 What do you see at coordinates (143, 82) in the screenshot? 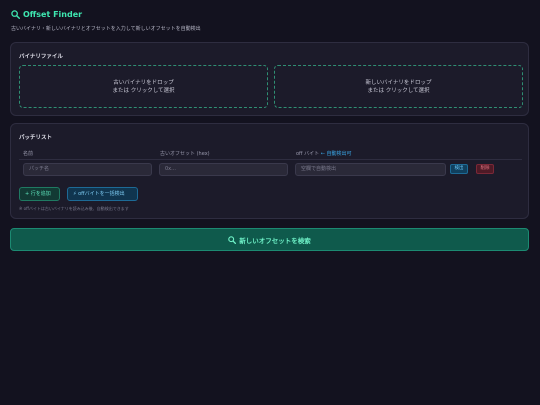
I see `old-binary-drop-text: 古いバイナリをドロップ` at bounding box center [143, 82].